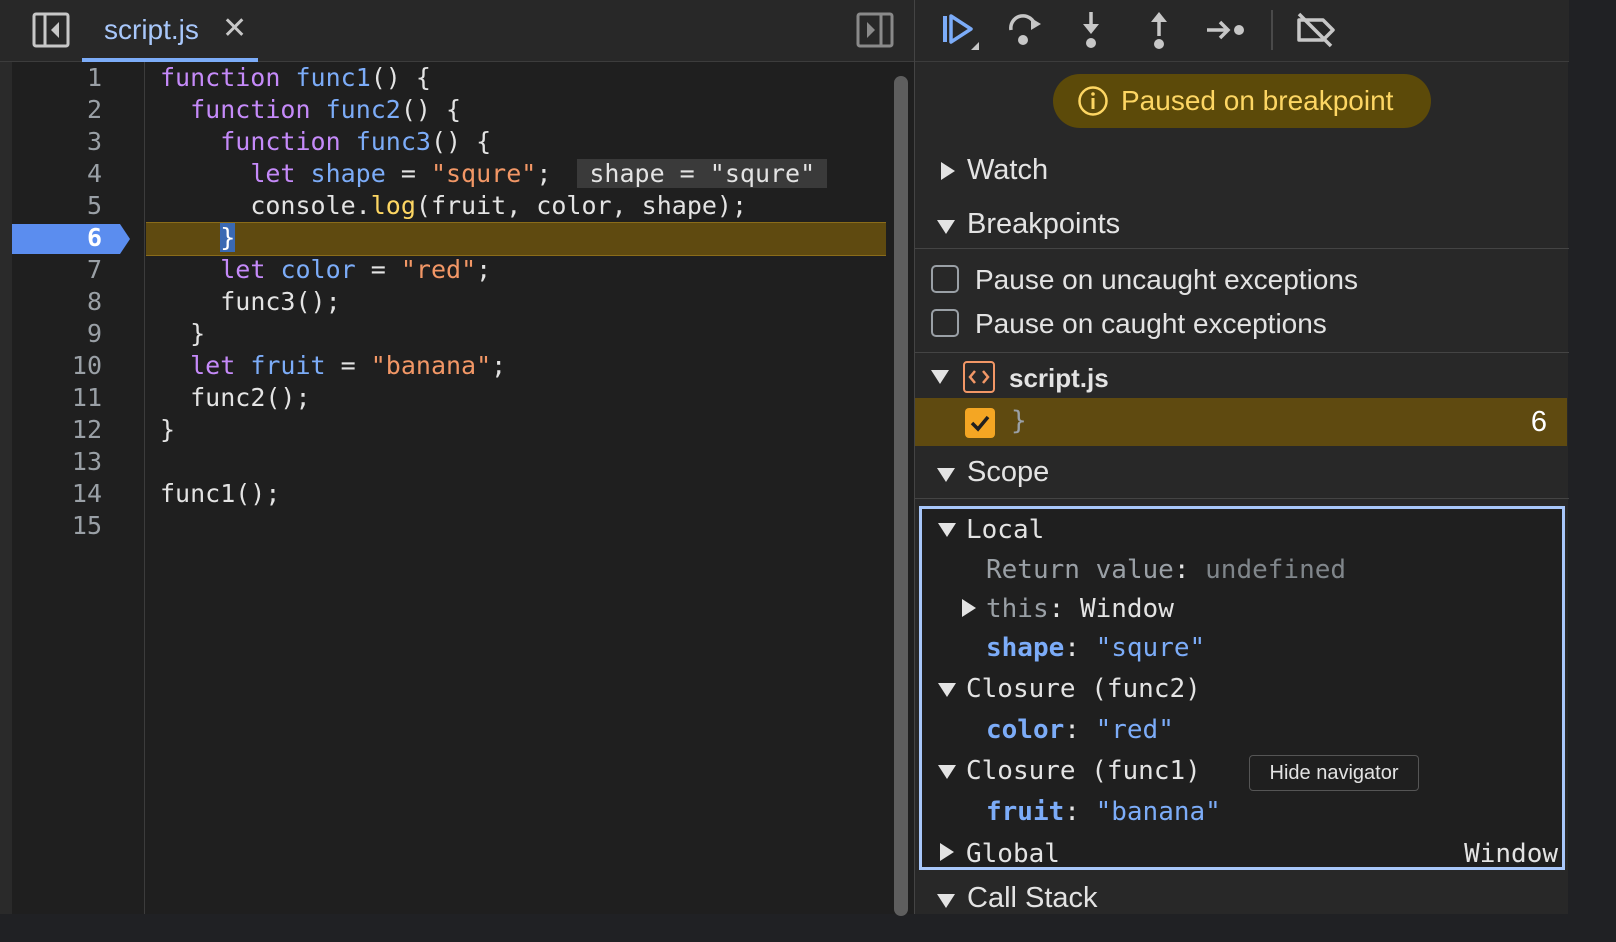  I want to click on paused-brace: }, so click(228, 237).